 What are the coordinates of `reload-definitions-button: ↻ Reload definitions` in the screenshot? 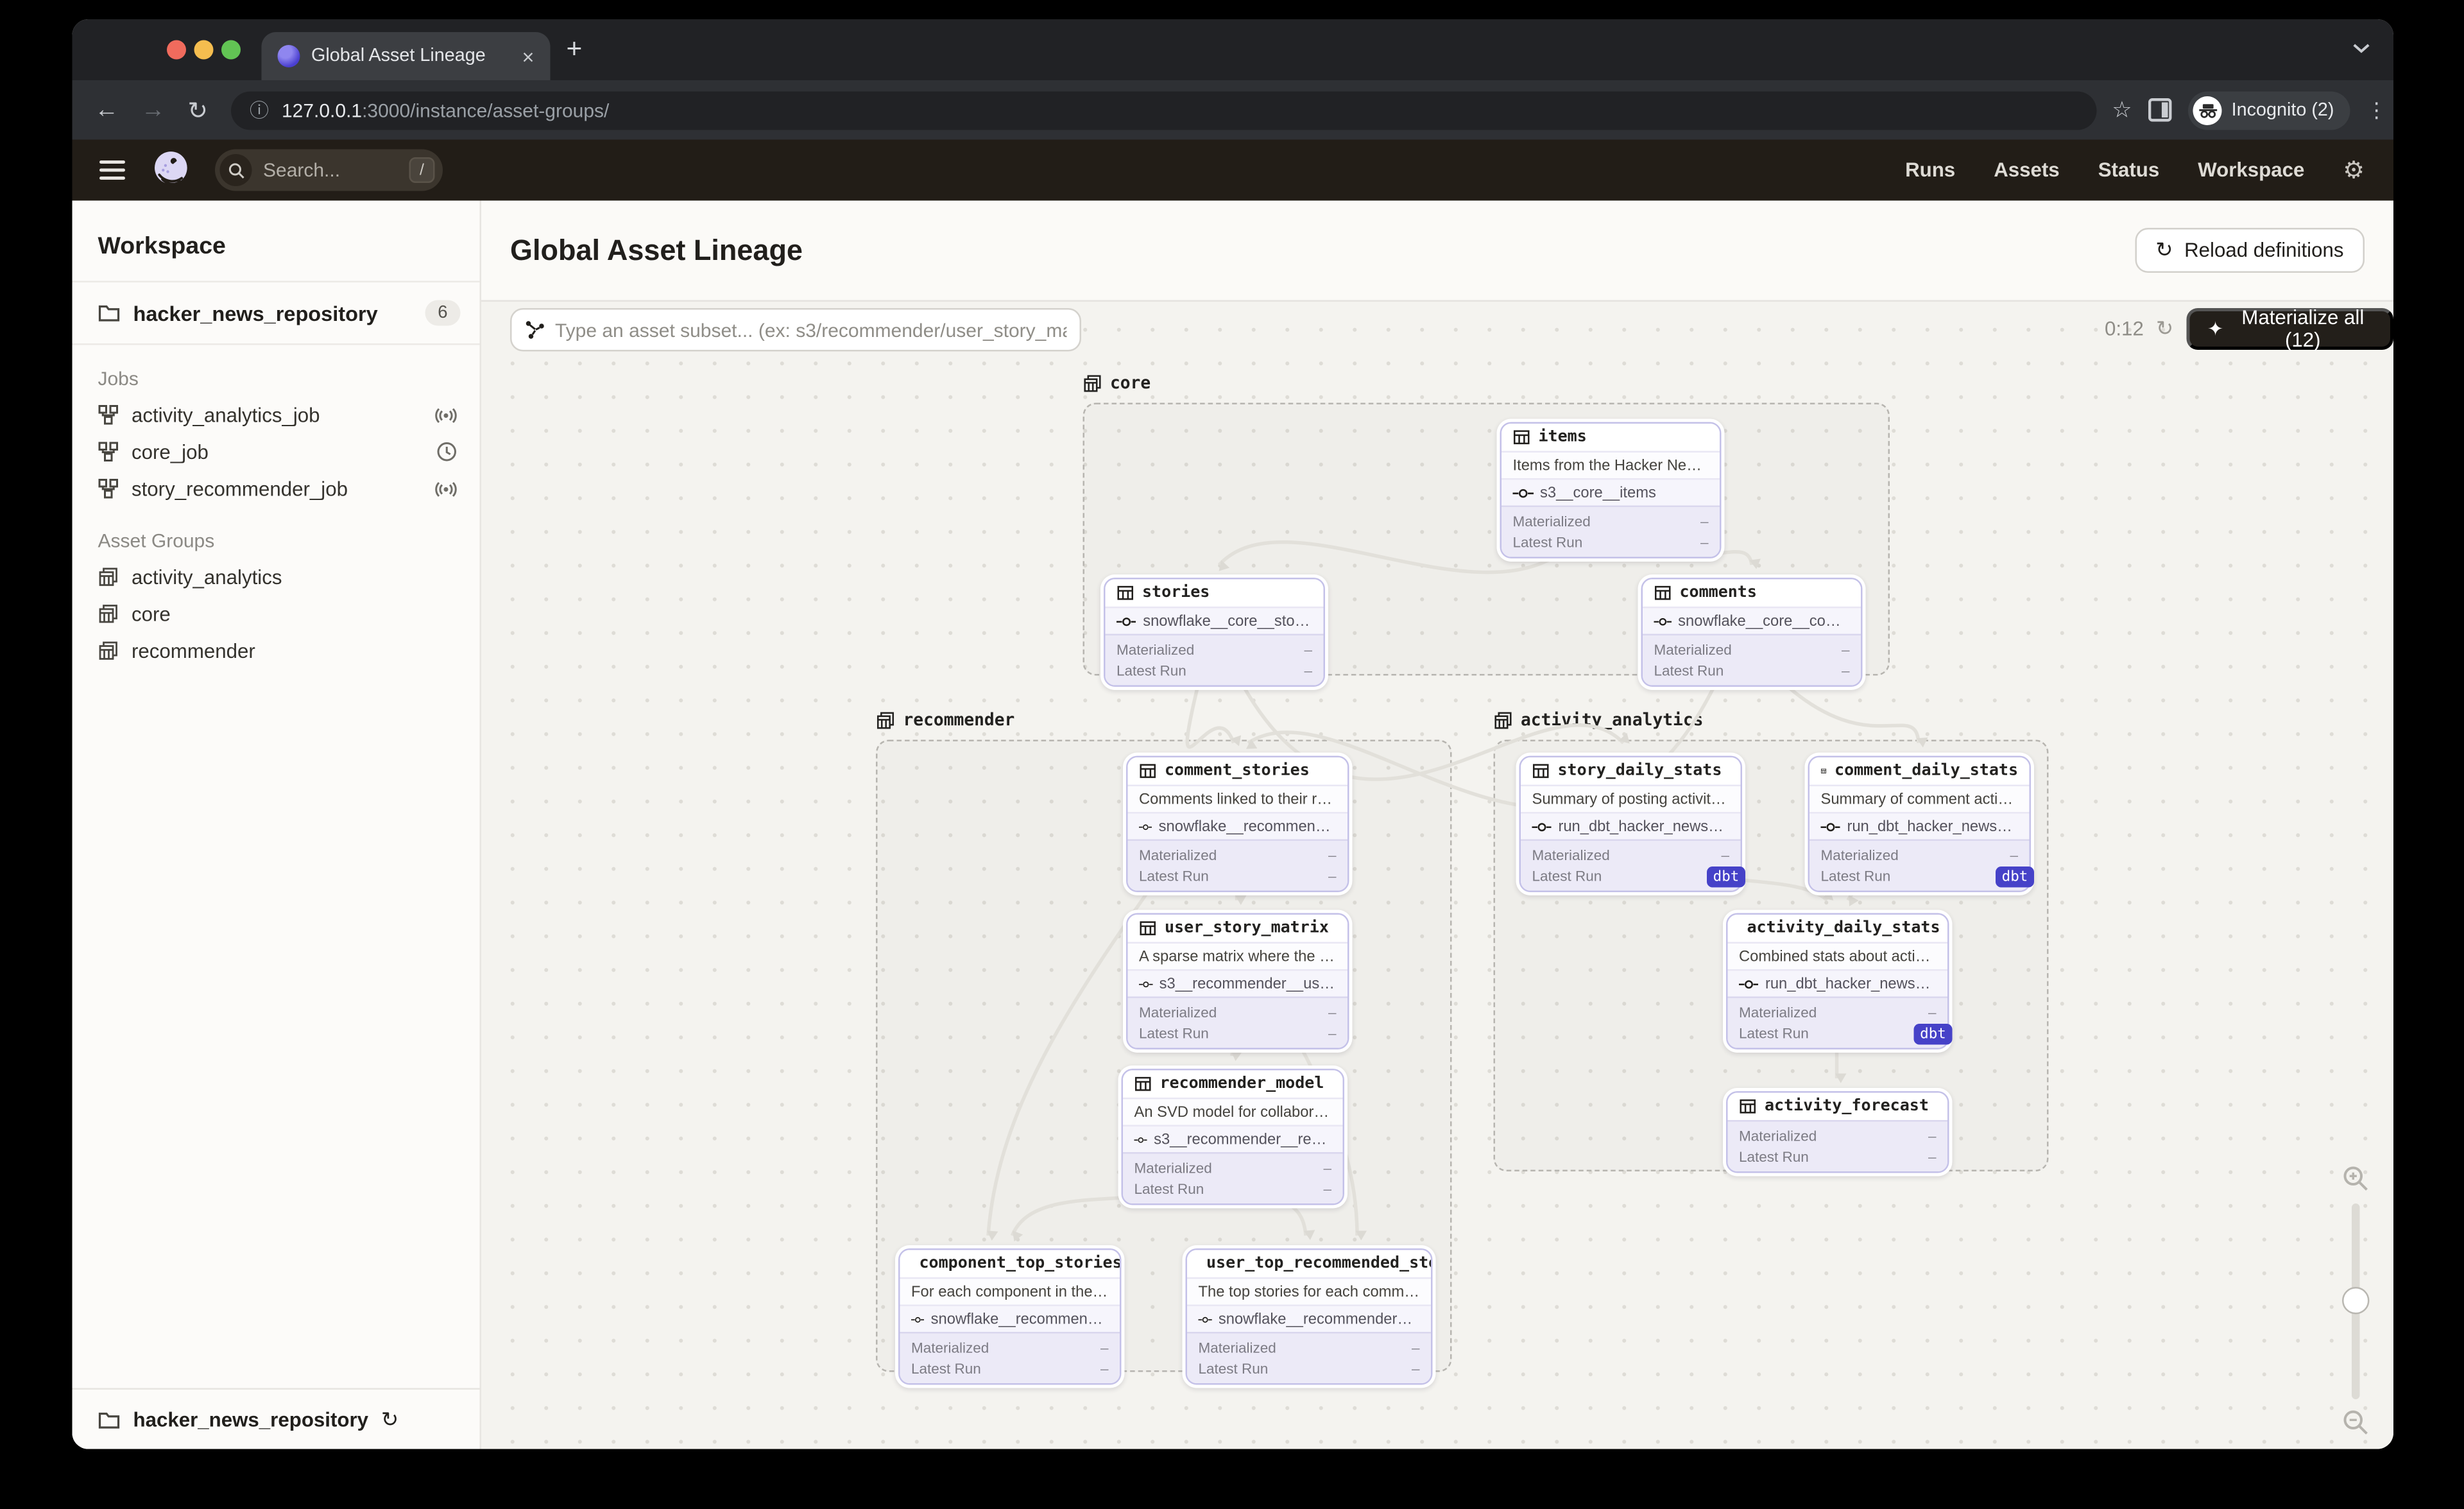 It's located at (2249, 250).